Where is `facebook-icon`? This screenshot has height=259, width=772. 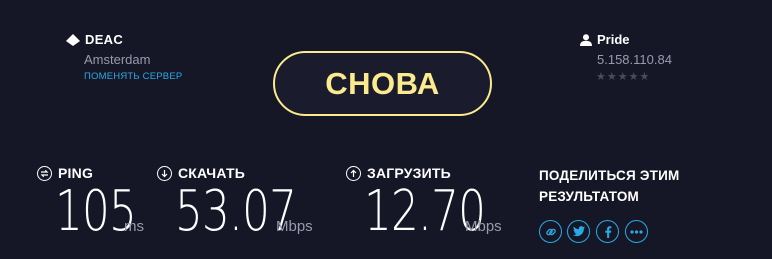 facebook-icon is located at coordinates (607, 231).